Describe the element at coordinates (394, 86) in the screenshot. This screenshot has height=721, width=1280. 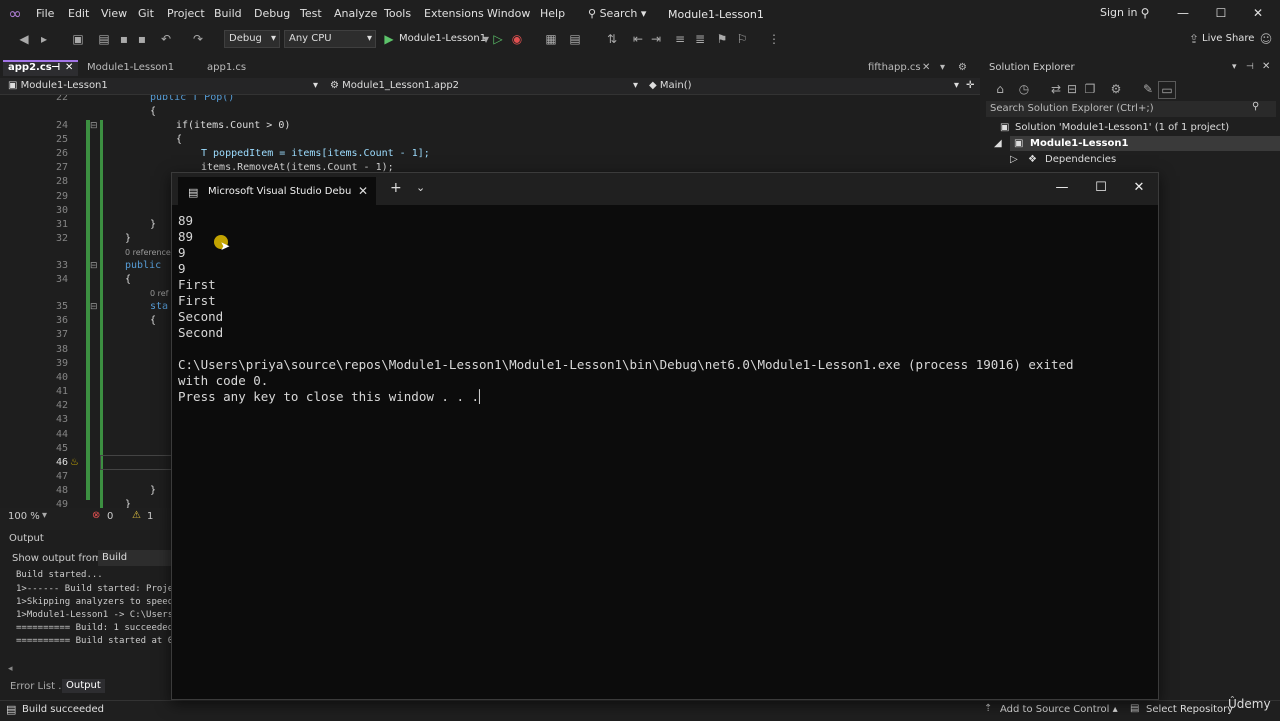
I see `class-dropdown: ⚙ Module1_Lesson1.app2` at that location.